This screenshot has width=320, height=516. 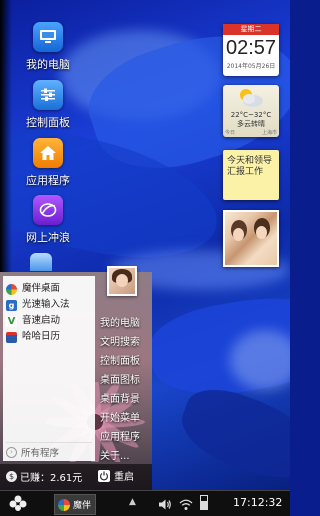 What do you see at coordinates (48, 122) in the screenshot?
I see `desktop-icon-label: 控制面板` at bounding box center [48, 122].